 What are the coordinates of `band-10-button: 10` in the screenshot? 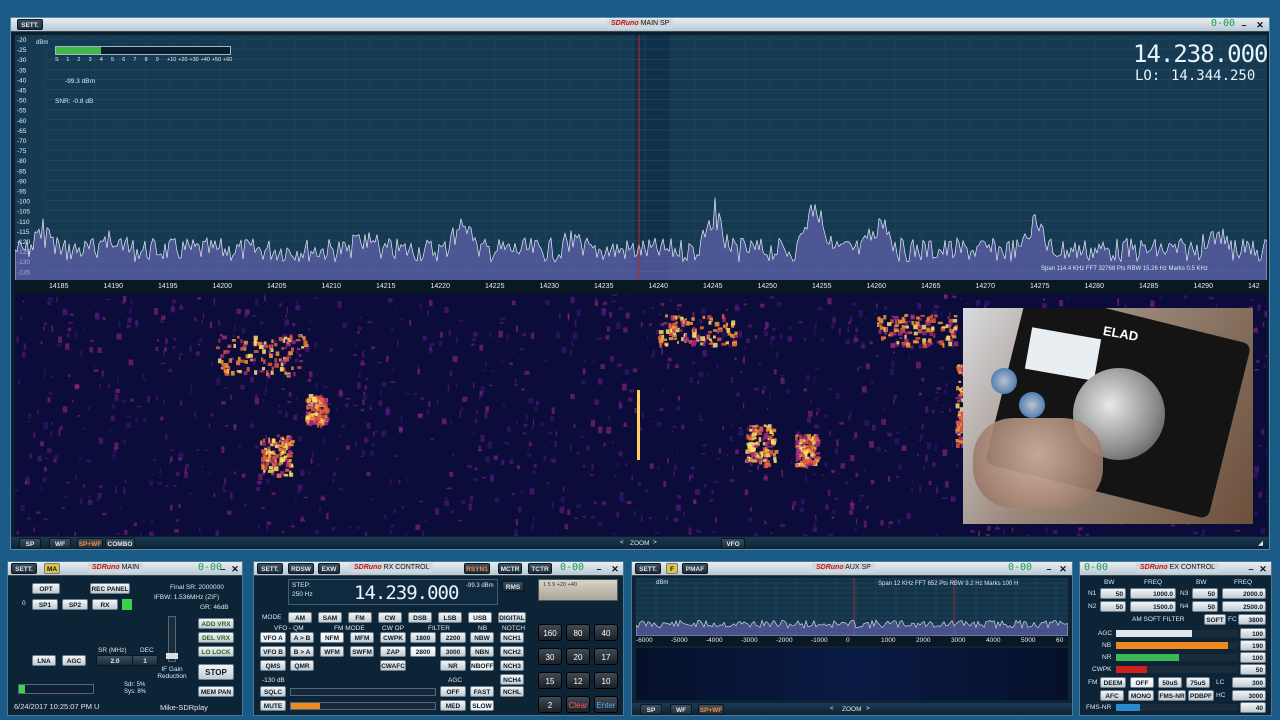 It's located at (606, 680).